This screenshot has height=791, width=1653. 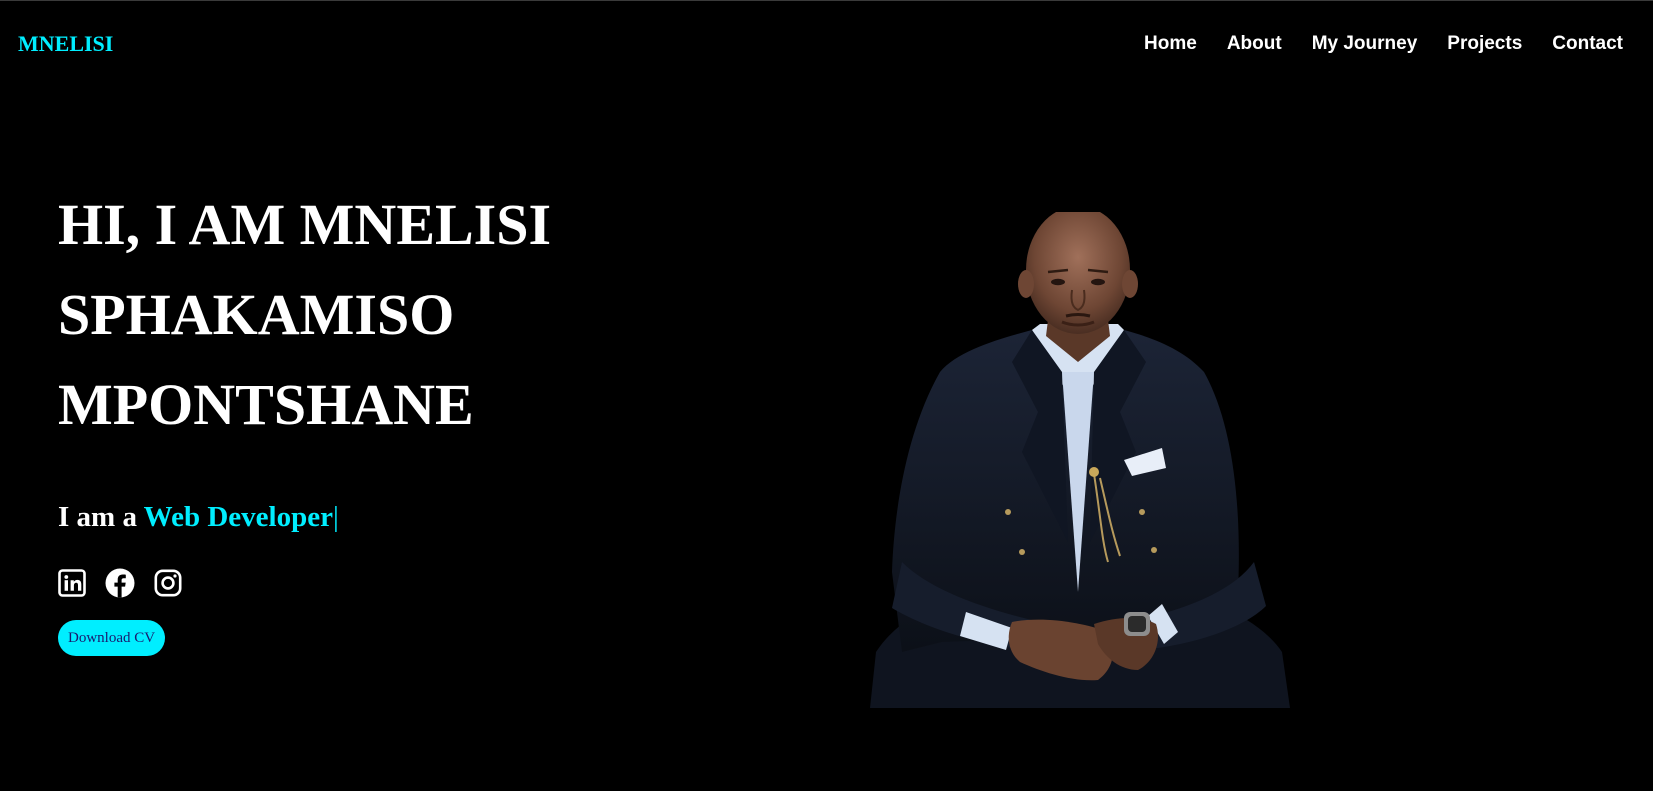 I want to click on nav-home-link: Home, so click(x=1170, y=44).